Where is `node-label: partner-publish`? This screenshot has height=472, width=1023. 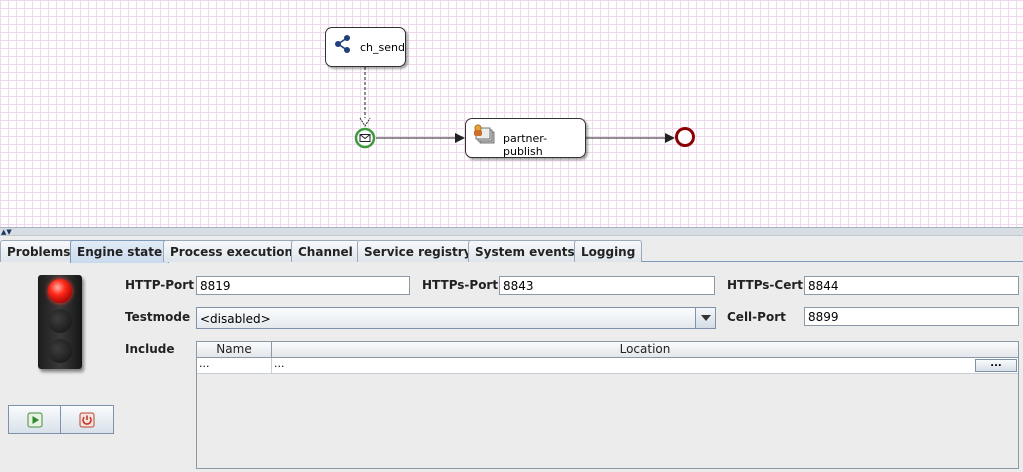 node-label: partner-publish is located at coordinates (525, 145).